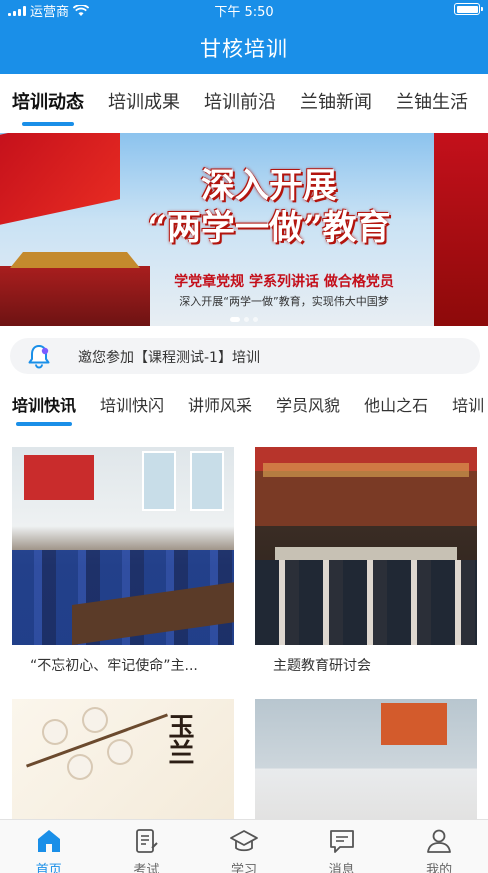 This screenshot has height=873, width=488. I want to click on nav-profile: 我的, so click(439, 846).